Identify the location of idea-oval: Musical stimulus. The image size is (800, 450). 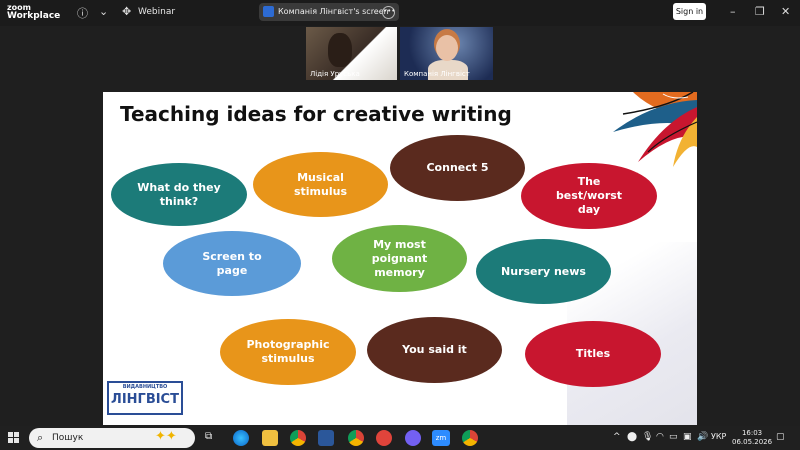
(320, 184).